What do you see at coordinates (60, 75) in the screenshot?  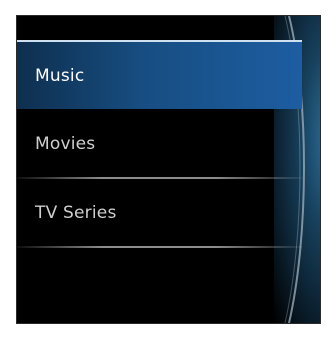 I see `menu-item-label: Music` at bounding box center [60, 75].